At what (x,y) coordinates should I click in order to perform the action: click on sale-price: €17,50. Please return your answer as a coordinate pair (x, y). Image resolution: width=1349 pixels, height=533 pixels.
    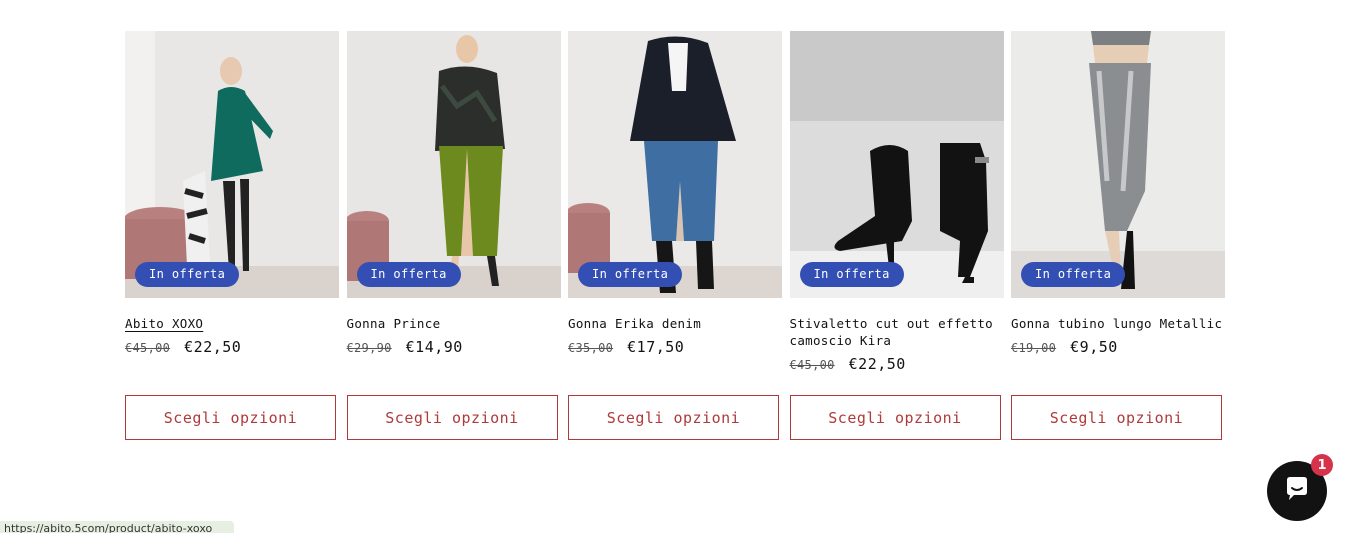
    Looking at the image, I should click on (656, 347).